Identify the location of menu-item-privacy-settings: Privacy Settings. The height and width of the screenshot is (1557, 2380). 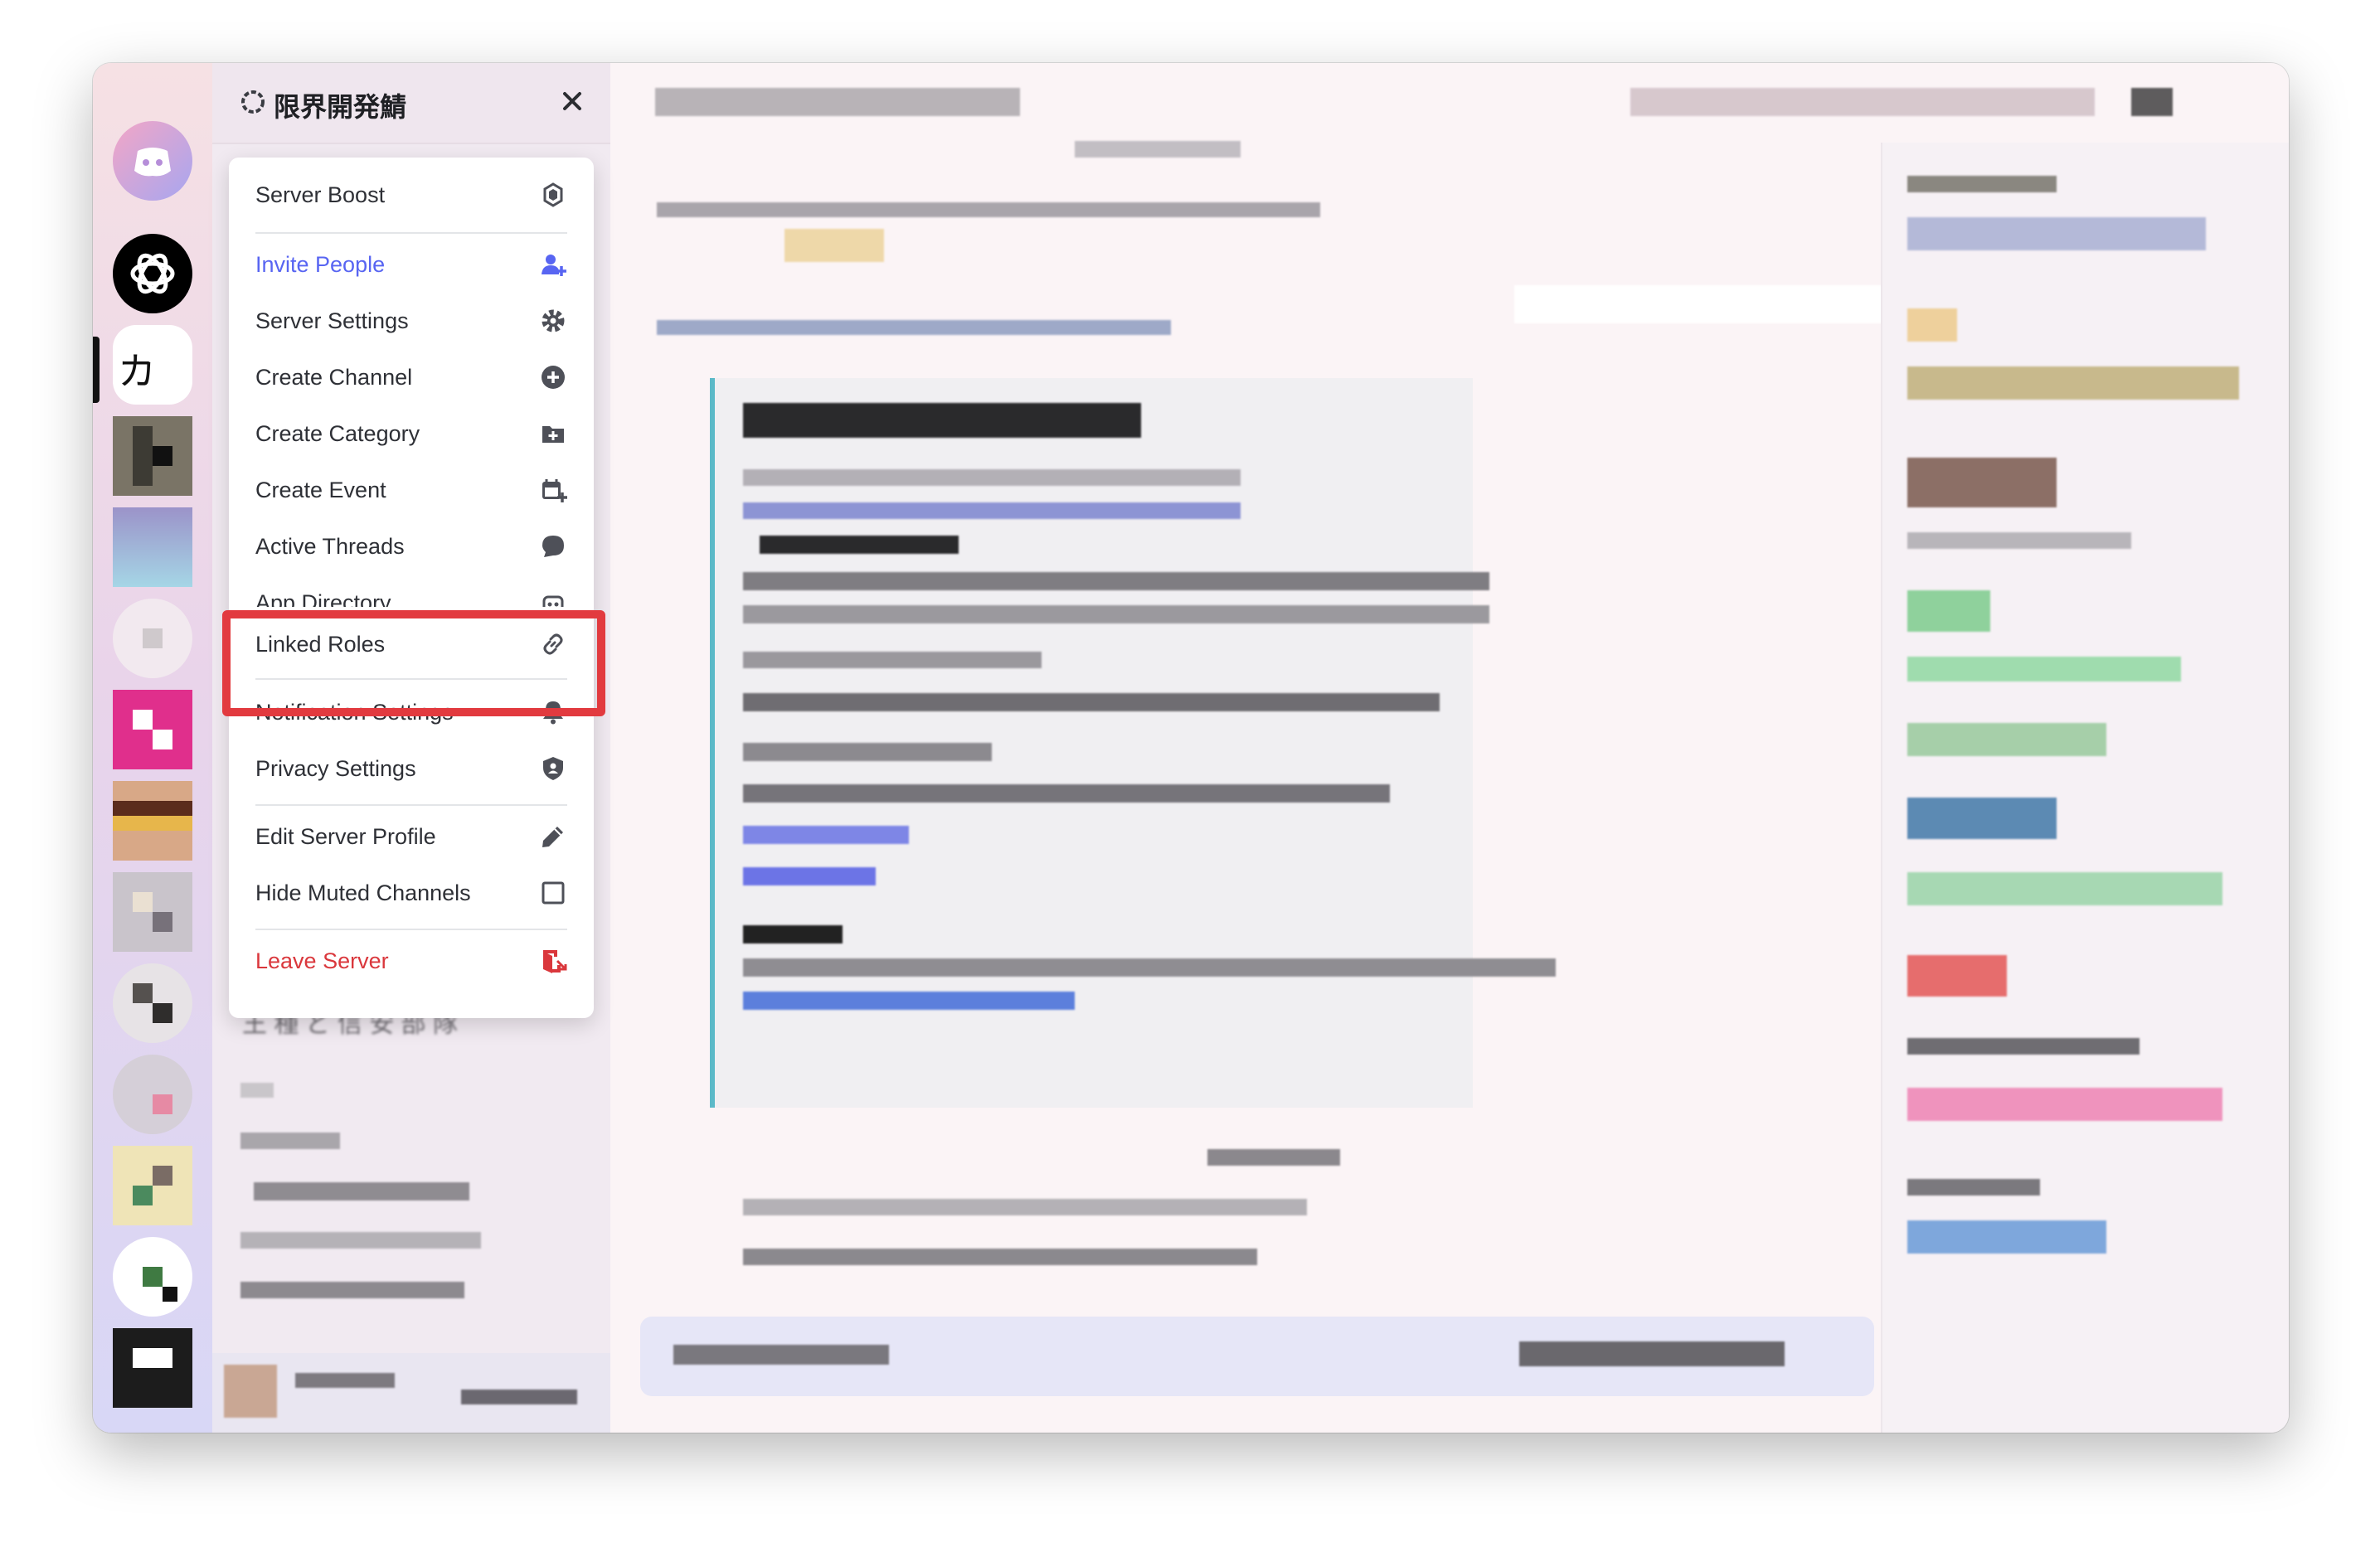
(411, 768).